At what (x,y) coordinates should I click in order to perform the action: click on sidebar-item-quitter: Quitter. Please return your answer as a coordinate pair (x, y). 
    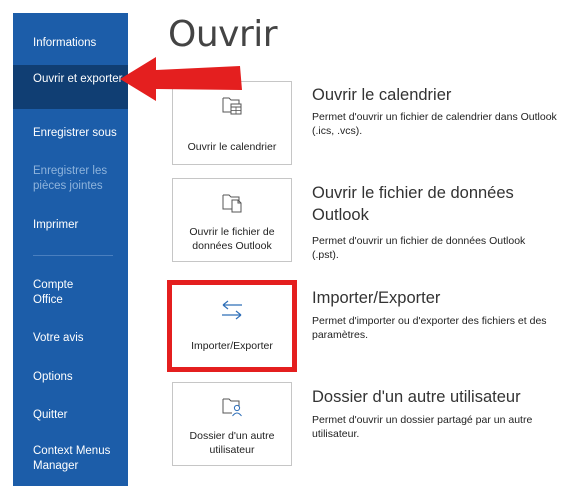
    Looking at the image, I should click on (70, 415).